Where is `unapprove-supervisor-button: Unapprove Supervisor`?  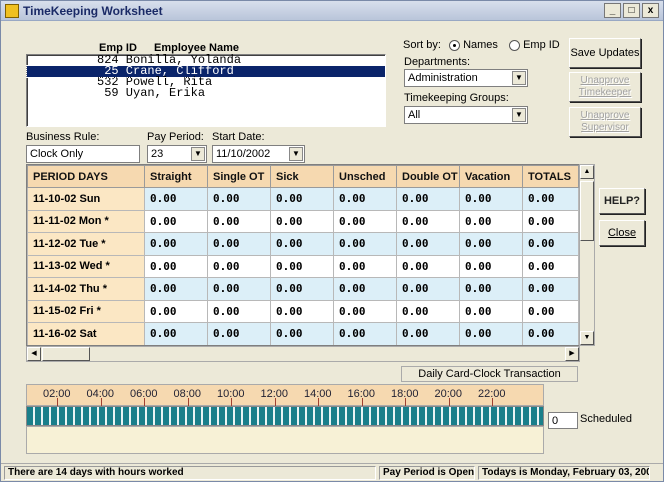 unapprove-supervisor-button: Unapprove Supervisor is located at coordinates (605, 122).